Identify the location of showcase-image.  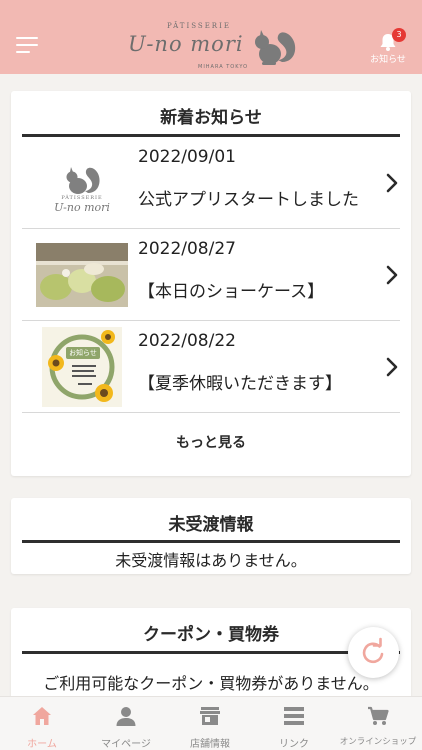
(82, 275).